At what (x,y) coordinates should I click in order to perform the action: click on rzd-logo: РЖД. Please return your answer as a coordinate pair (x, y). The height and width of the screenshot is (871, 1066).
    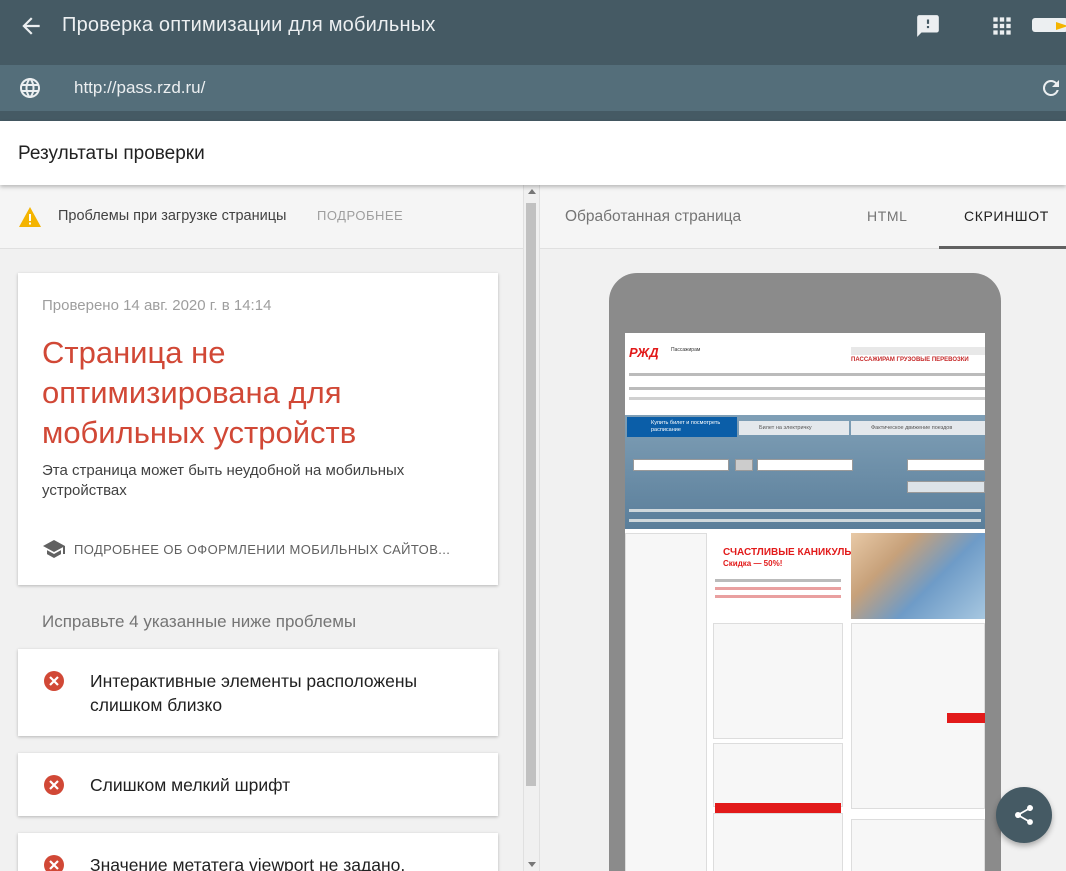
    Looking at the image, I should click on (644, 352).